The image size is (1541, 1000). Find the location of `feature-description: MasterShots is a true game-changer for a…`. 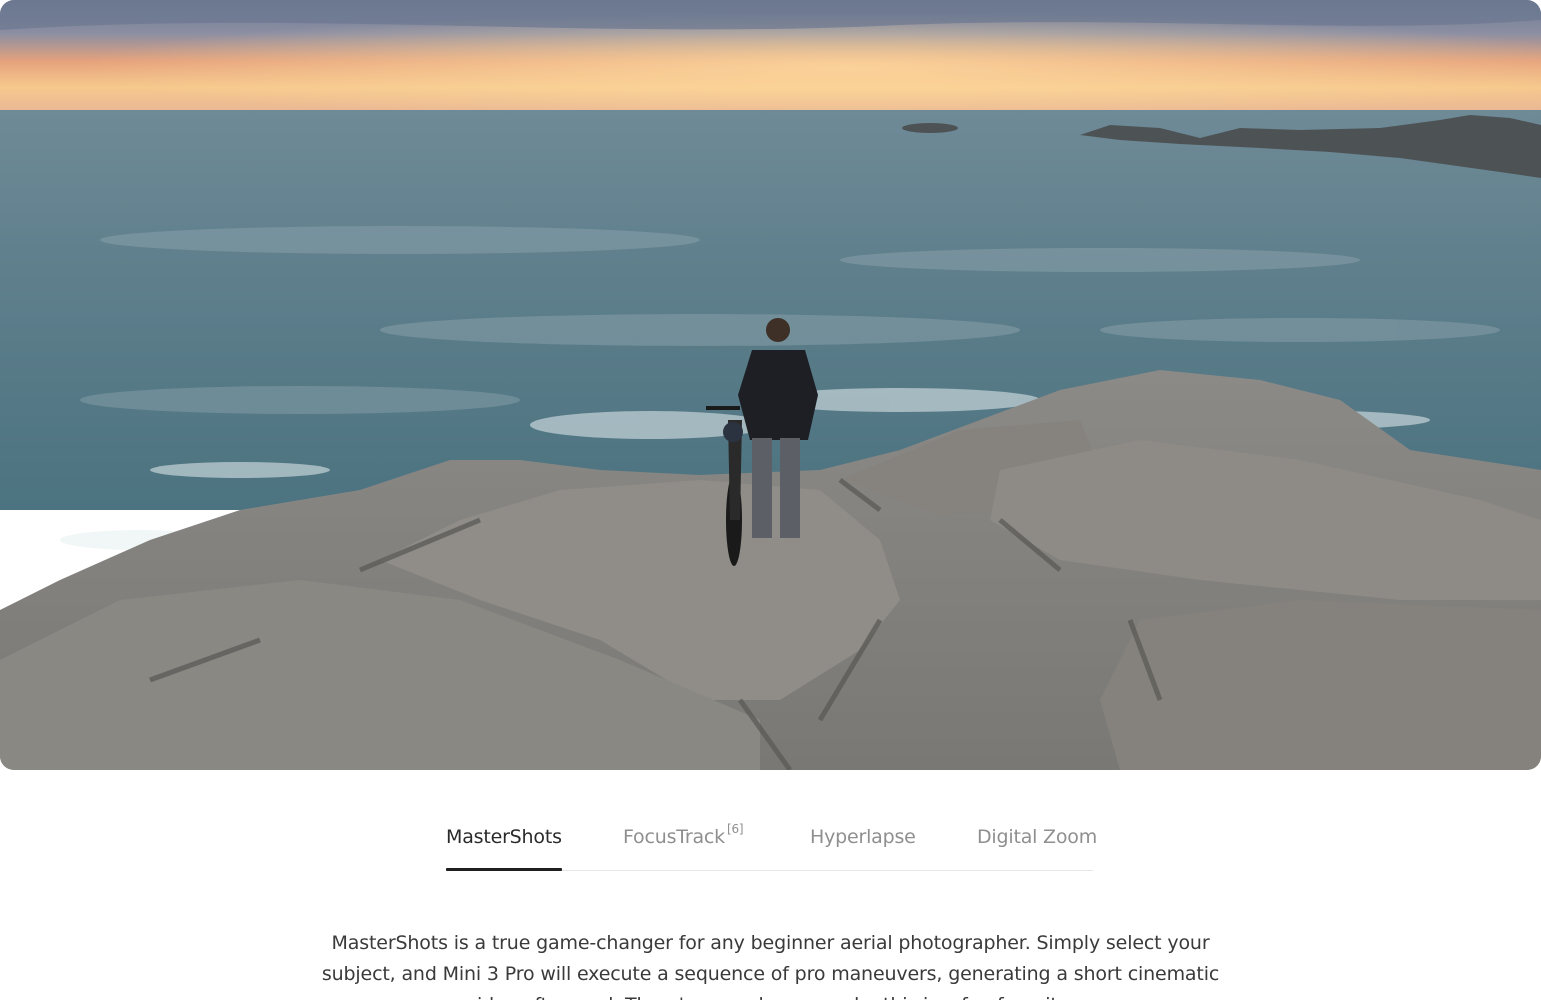

feature-description: MasterShots is a true game-changer for a… is located at coordinates (770, 966).